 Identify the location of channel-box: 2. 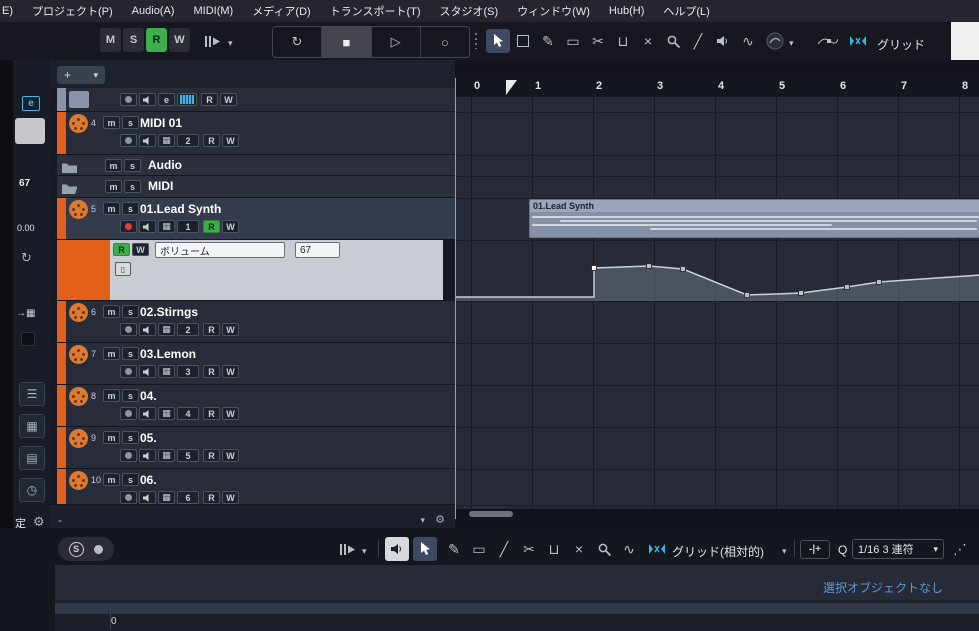
(188, 140).